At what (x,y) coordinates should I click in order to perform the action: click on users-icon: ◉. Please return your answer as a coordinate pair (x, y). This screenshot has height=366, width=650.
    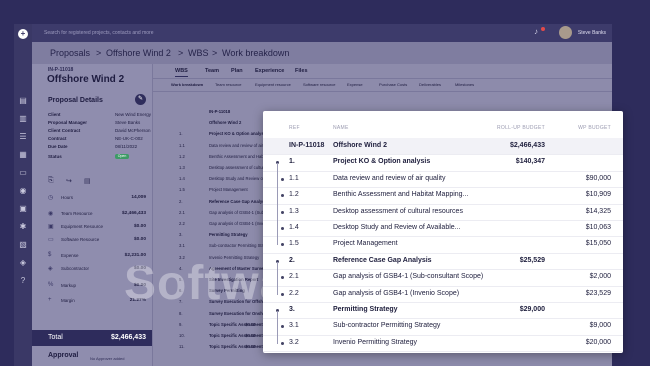
    Looking at the image, I should click on (23, 191).